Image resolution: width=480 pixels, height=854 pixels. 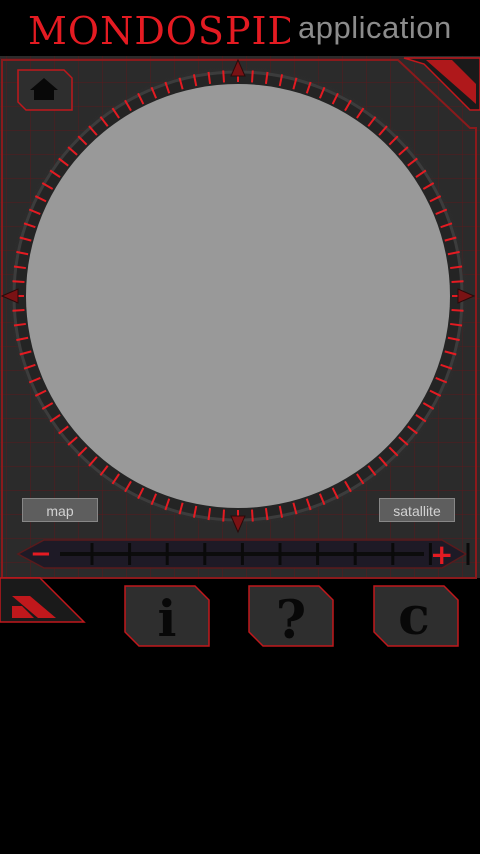 I want to click on info-button: i, so click(x=167, y=616).